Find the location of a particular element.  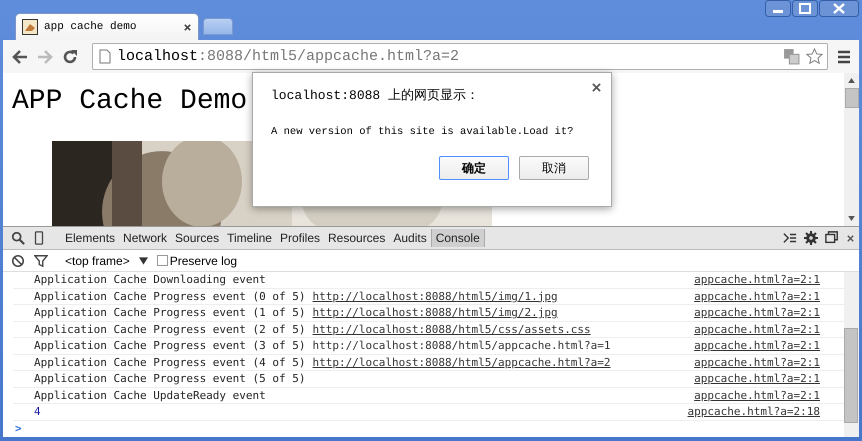

console-link: http://localhost:8088/html5/img/2.jpg is located at coordinates (435, 313).